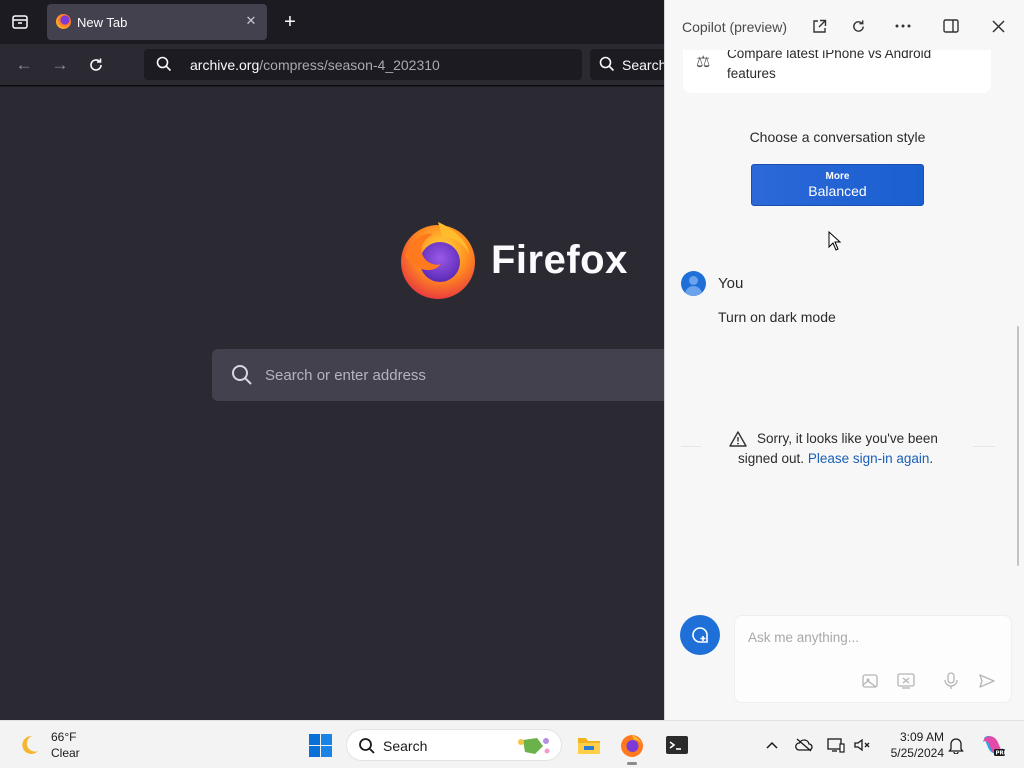 The image size is (1024, 768). Describe the element at coordinates (534, 746) in the screenshot. I see `search-highlight-icon` at that location.